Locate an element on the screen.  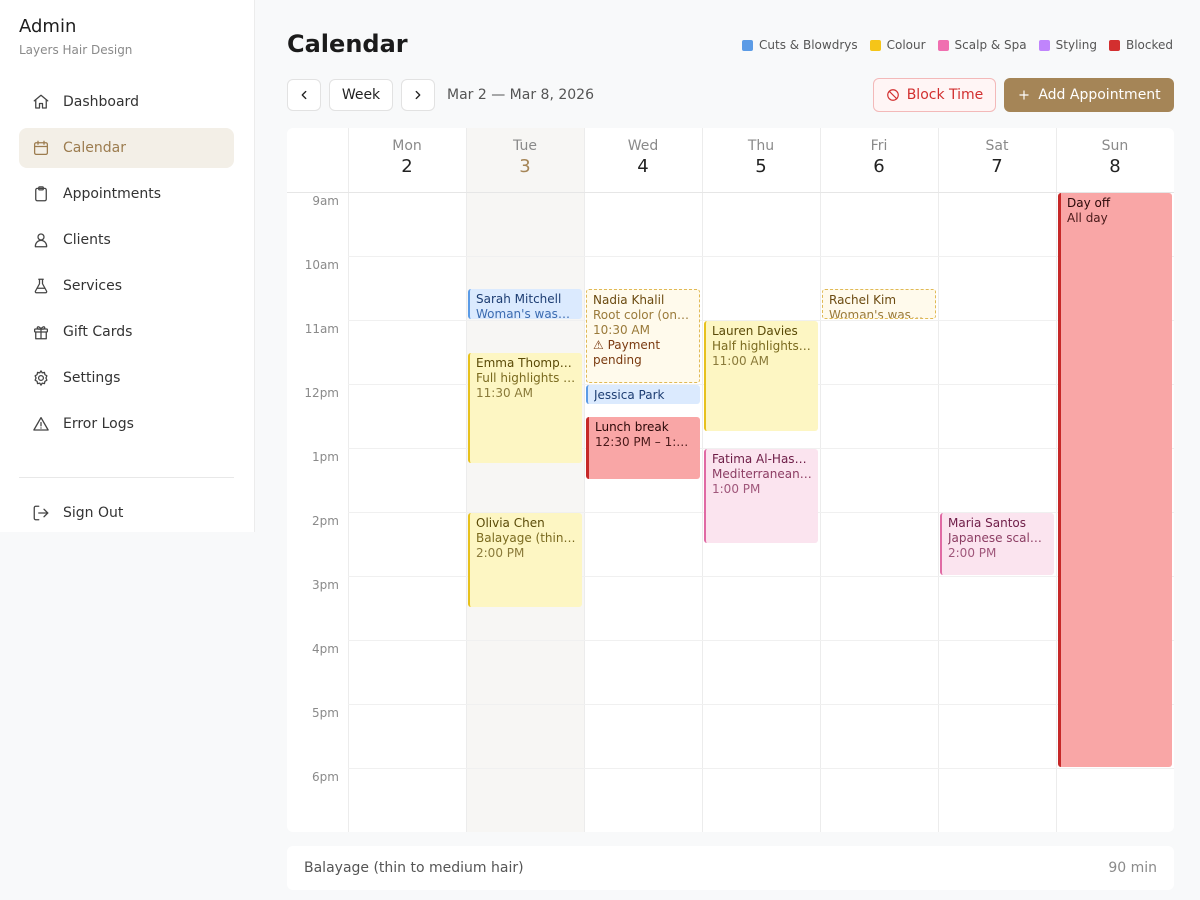
sidebar-item-gift-cards: Gift Cards is located at coordinates (126, 332).